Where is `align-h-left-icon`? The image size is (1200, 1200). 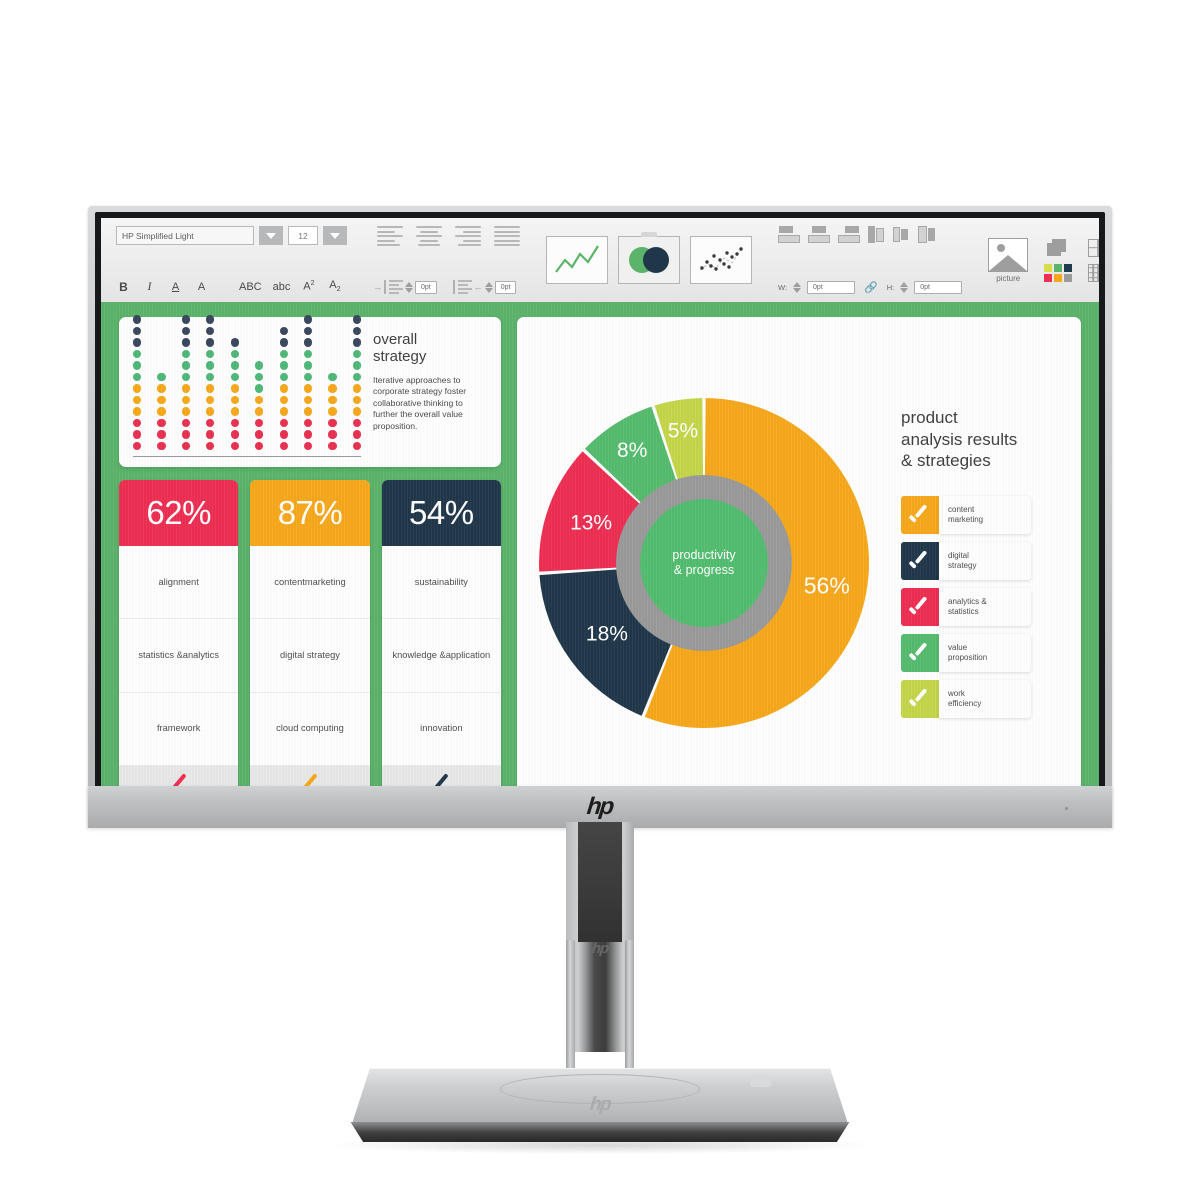
align-h-left-icon is located at coordinates (876, 234).